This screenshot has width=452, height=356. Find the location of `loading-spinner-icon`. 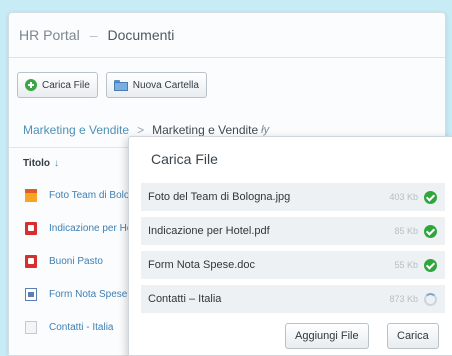

loading-spinner-icon is located at coordinates (430, 299).